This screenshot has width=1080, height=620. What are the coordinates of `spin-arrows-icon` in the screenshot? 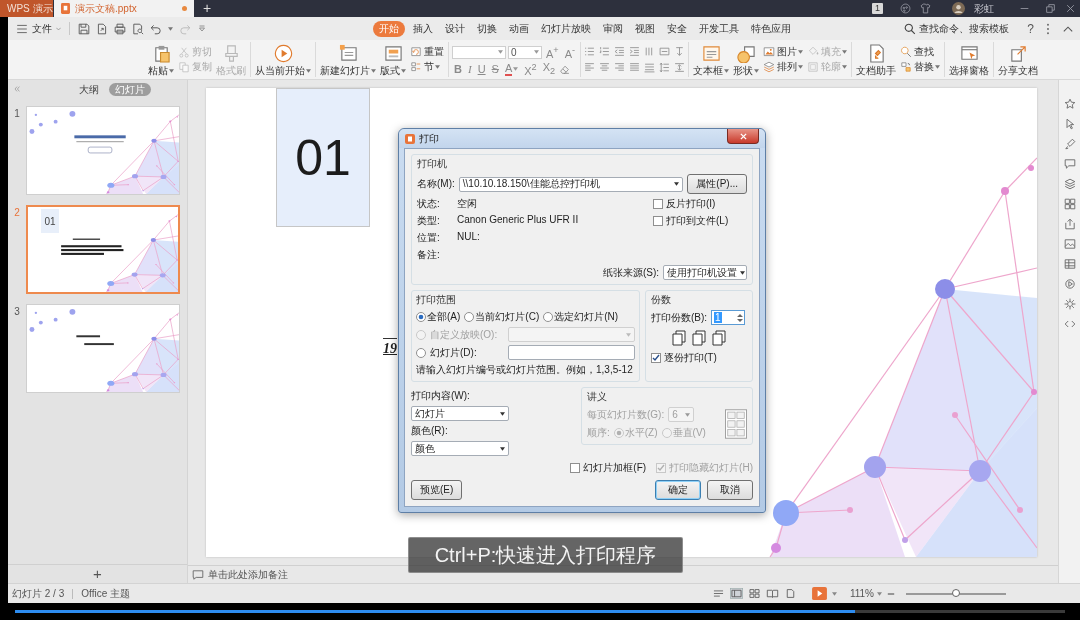 It's located at (740, 317).